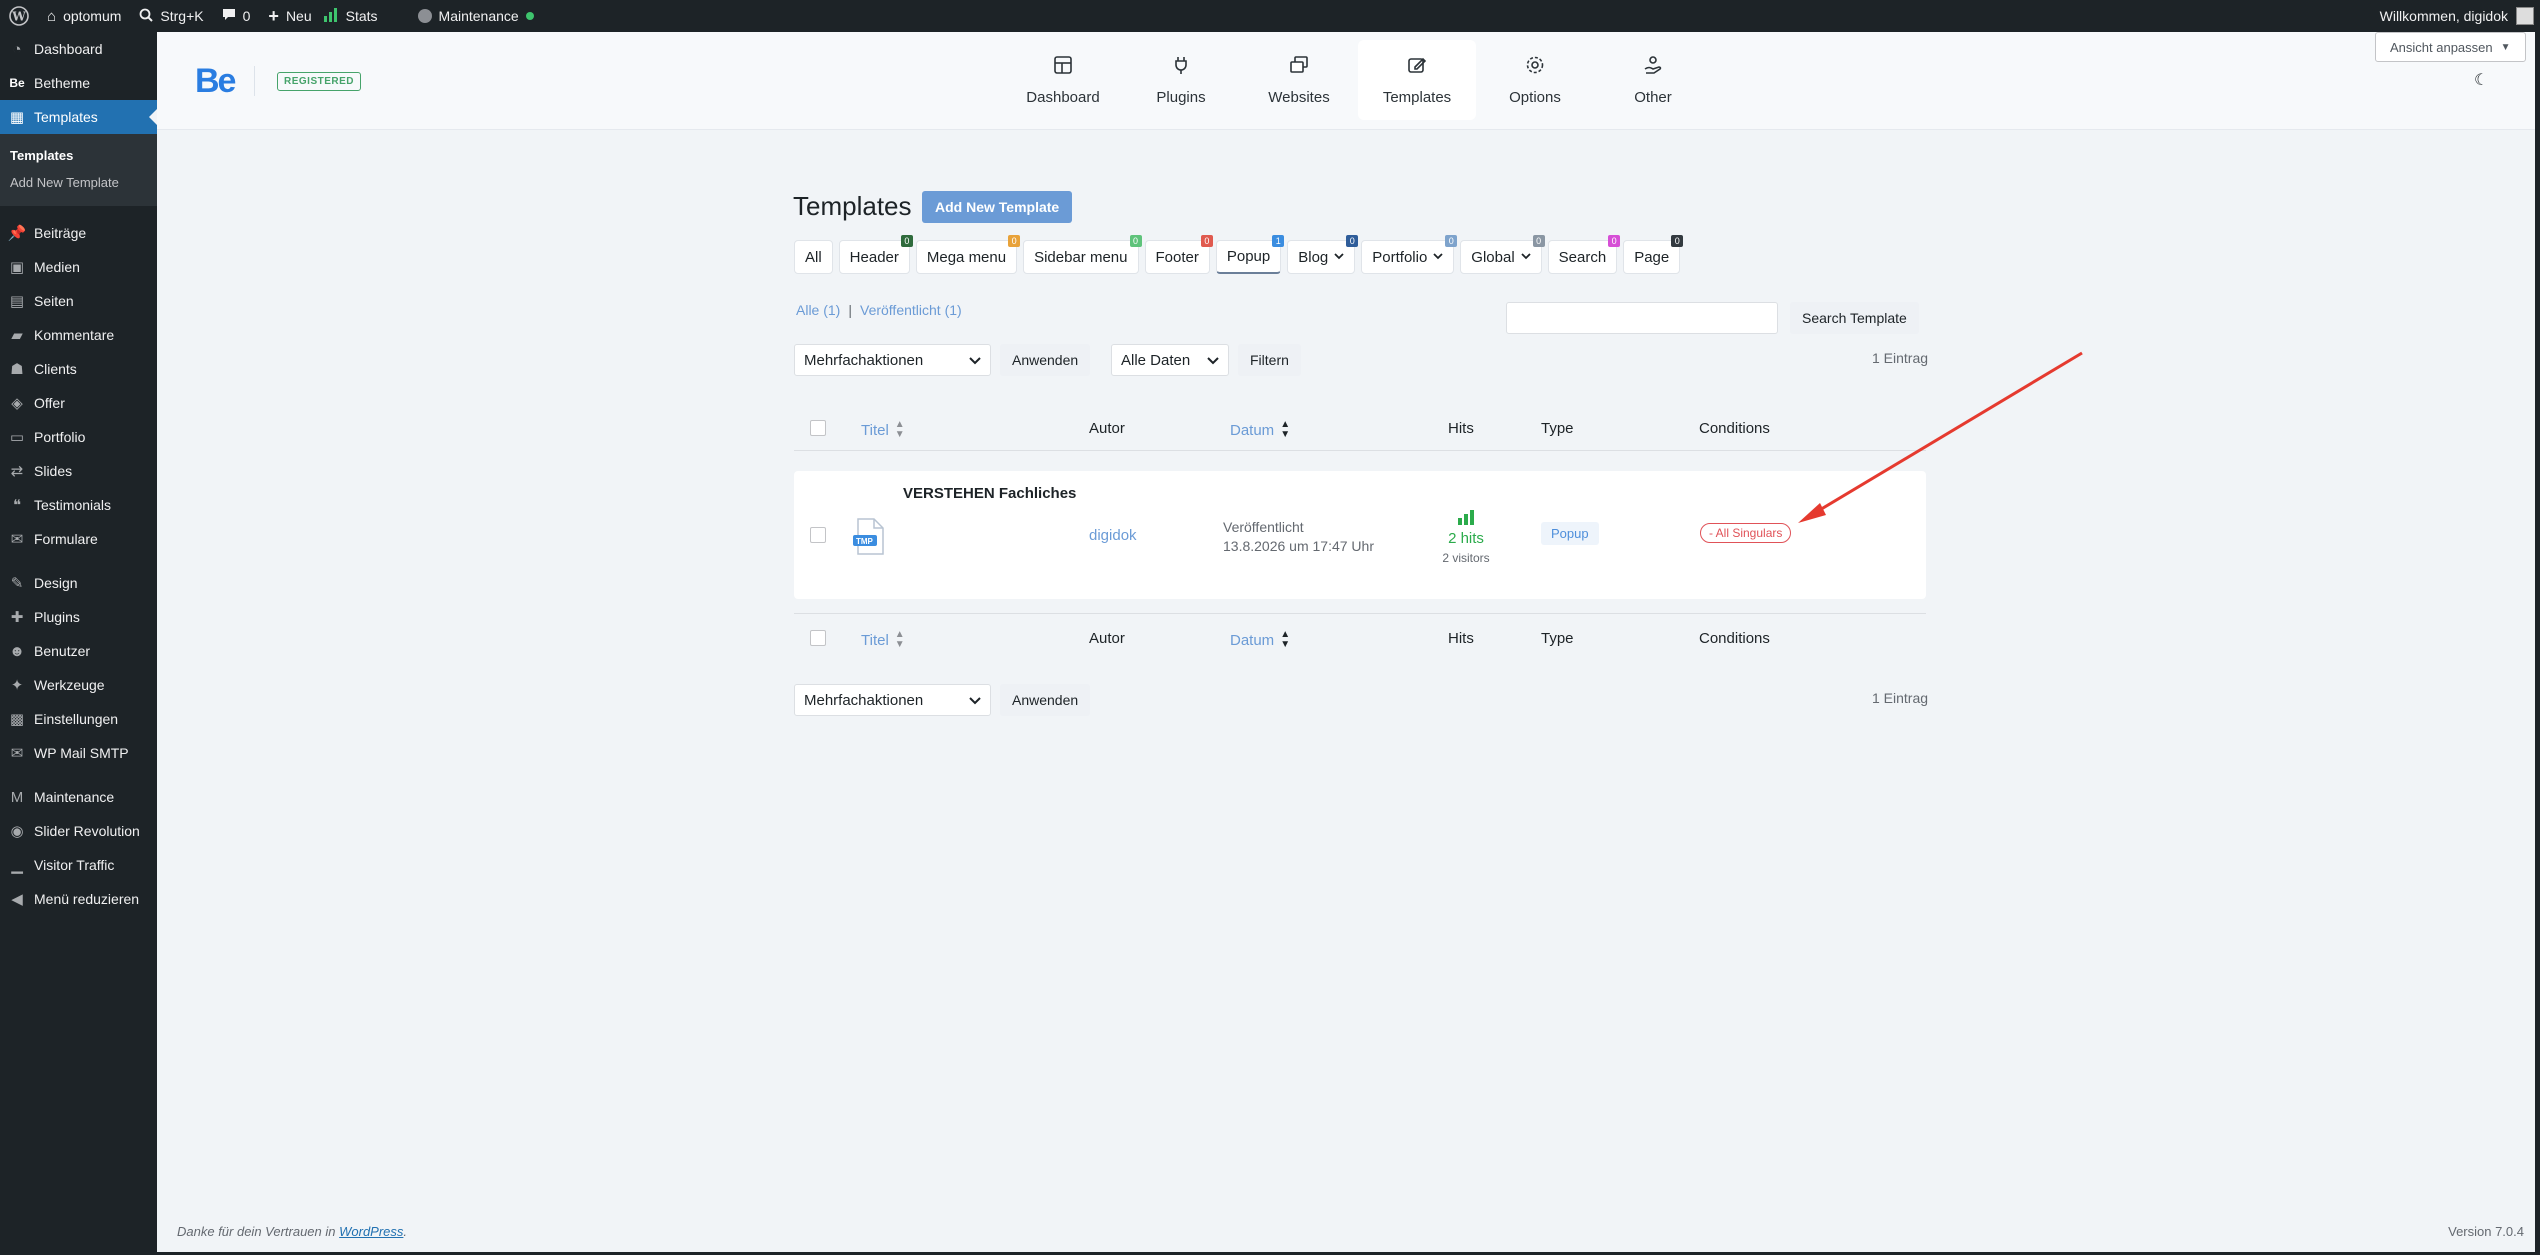 The image size is (2540, 1255). What do you see at coordinates (78, 182) in the screenshot?
I see `submenu-item-add-new-template: Add New Template` at bounding box center [78, 182].